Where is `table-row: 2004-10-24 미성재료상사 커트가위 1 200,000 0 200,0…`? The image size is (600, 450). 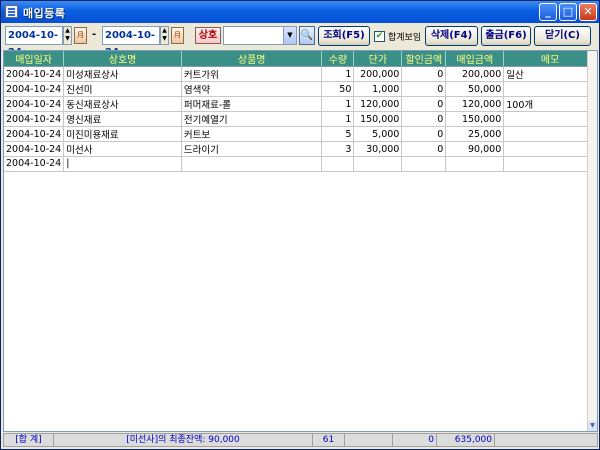
table-row: 2004-10-24 미성재료상사 커트가위 1 200,000 0 200,0… is located at coordinates (300, 74).